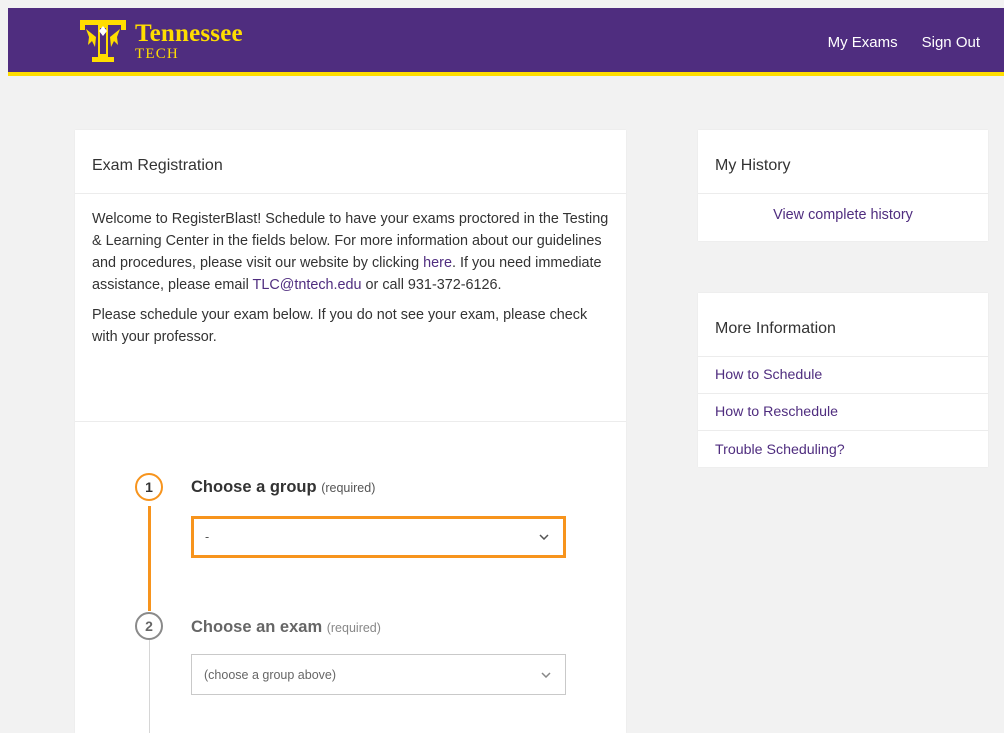 This screenshot has width=1004, height=733. Describe the element at coordinates (768, 375) in the screenshot. I see `how-to-schedule-link: How to Schedule` at that location.